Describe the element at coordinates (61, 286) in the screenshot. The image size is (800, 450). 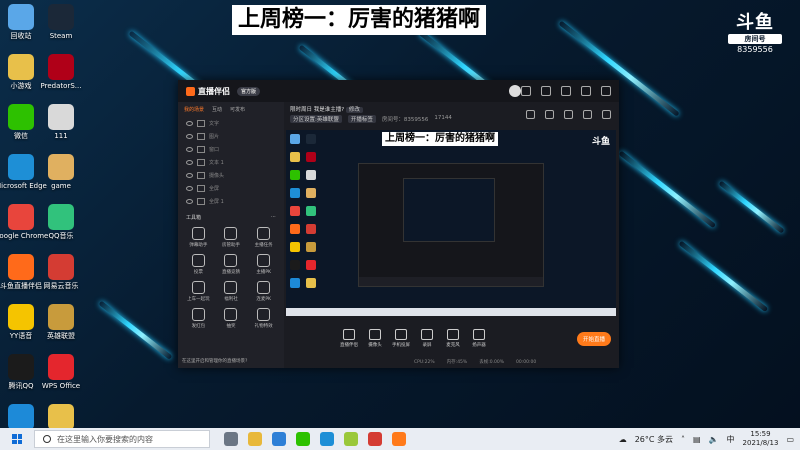
I see `desktop-icon-label: 网易云音乐` at that location.